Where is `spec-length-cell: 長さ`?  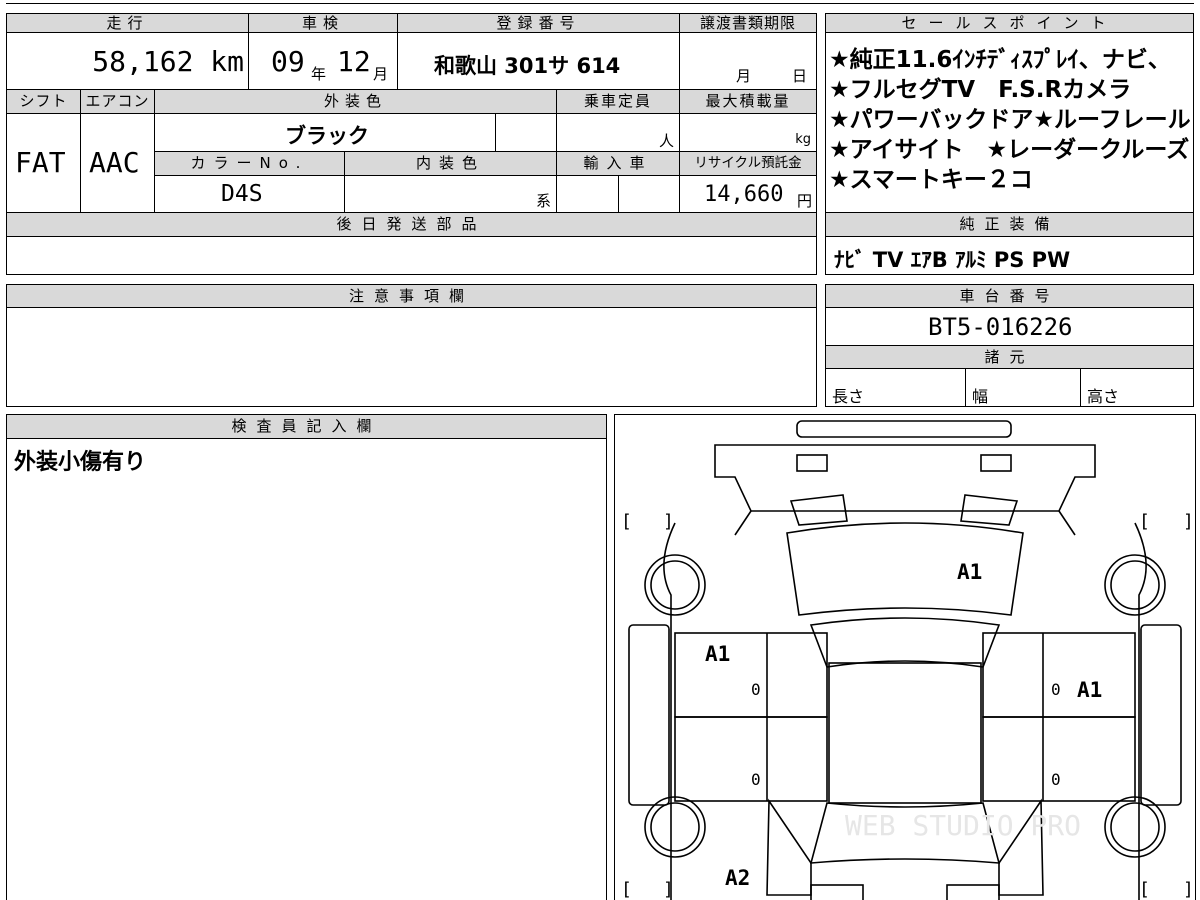
spec-length-cell: 長さ is located at coordinates (895, 387).